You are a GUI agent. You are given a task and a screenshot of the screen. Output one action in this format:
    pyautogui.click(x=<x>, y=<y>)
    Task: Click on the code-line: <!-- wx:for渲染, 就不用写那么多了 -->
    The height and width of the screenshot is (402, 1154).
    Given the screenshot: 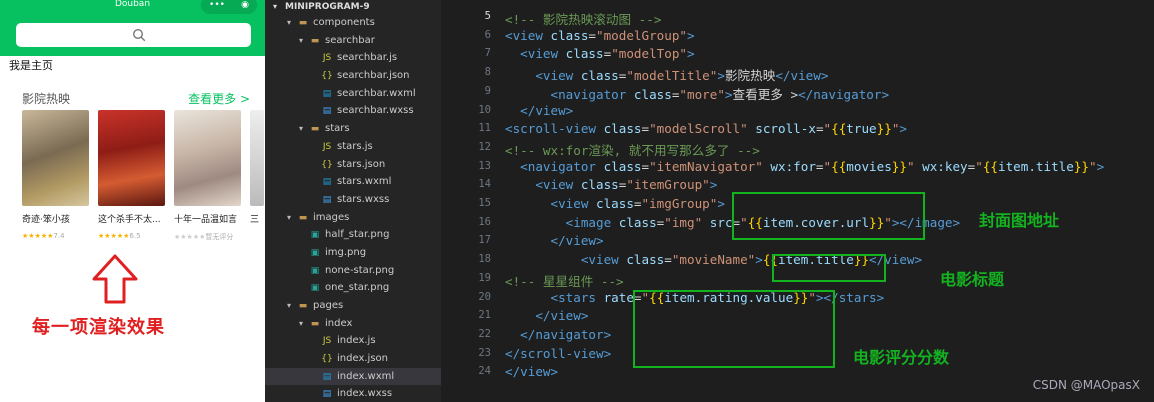 What is the action you would take?
    pyautogui.click(x=632, y=149)
    